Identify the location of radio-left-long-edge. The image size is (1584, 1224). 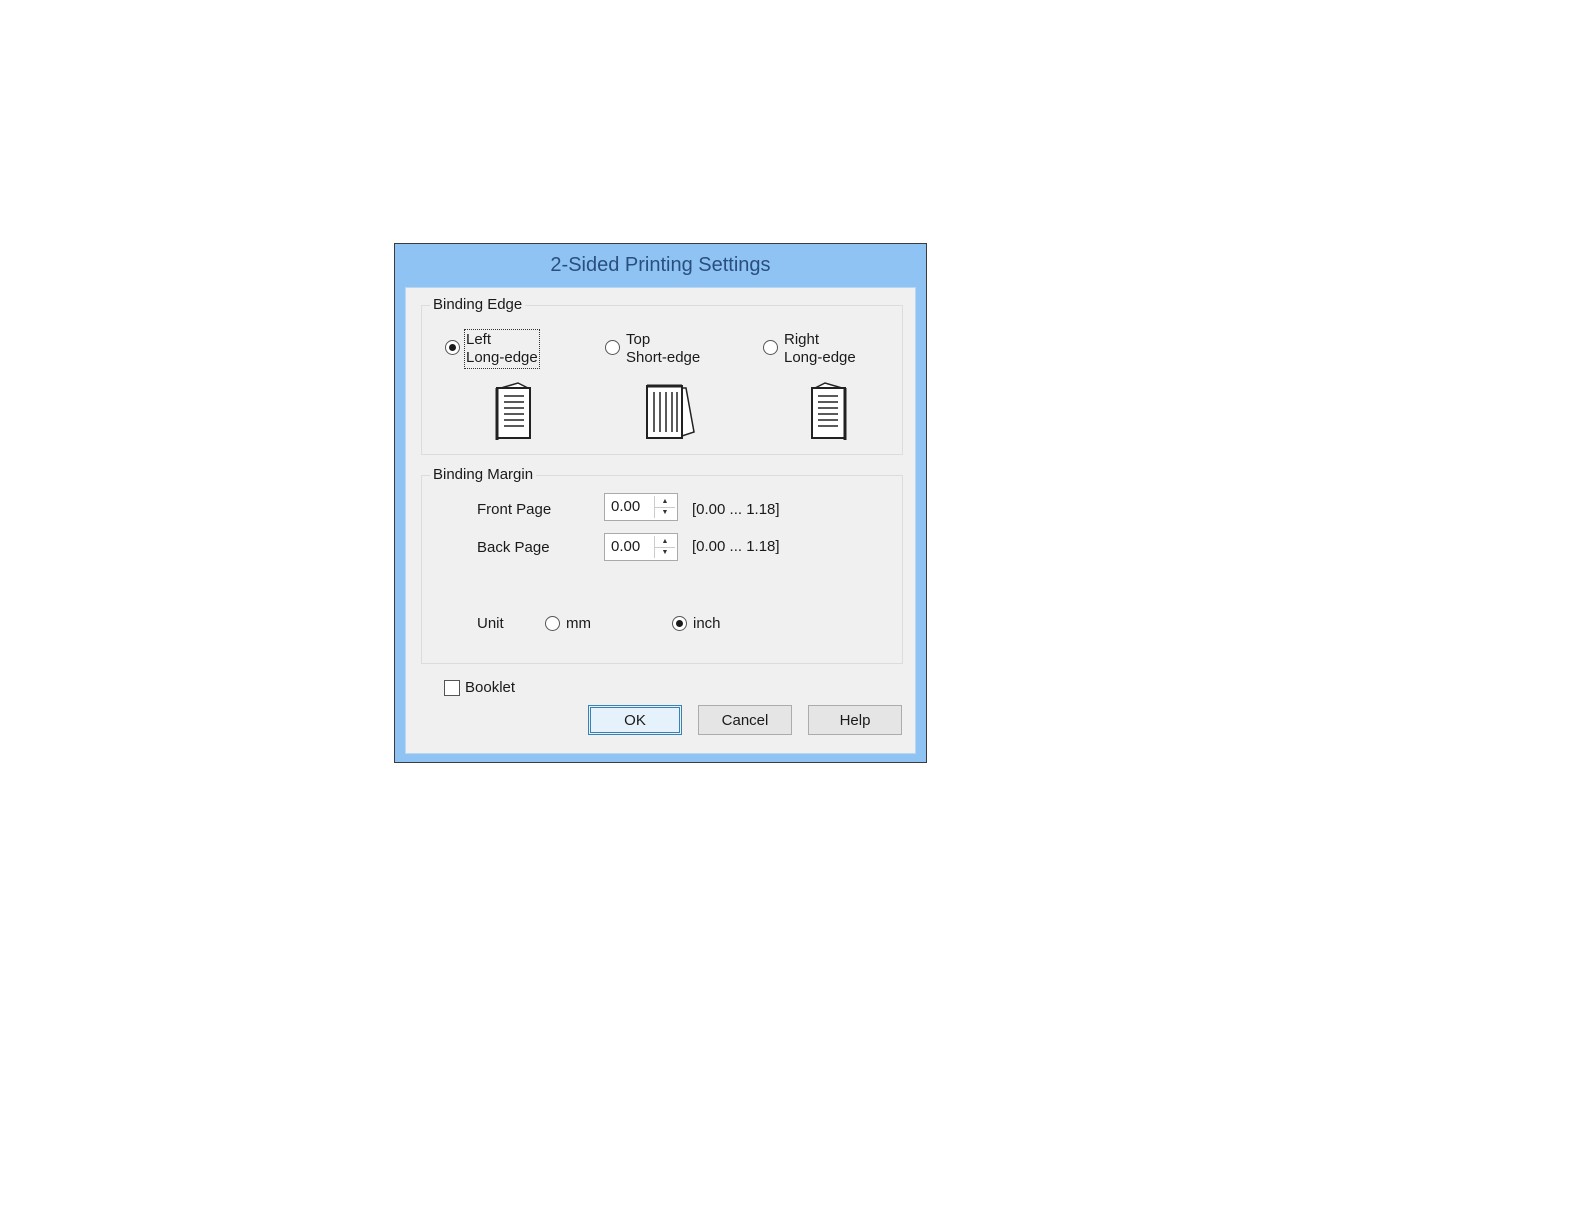
(452, 347).